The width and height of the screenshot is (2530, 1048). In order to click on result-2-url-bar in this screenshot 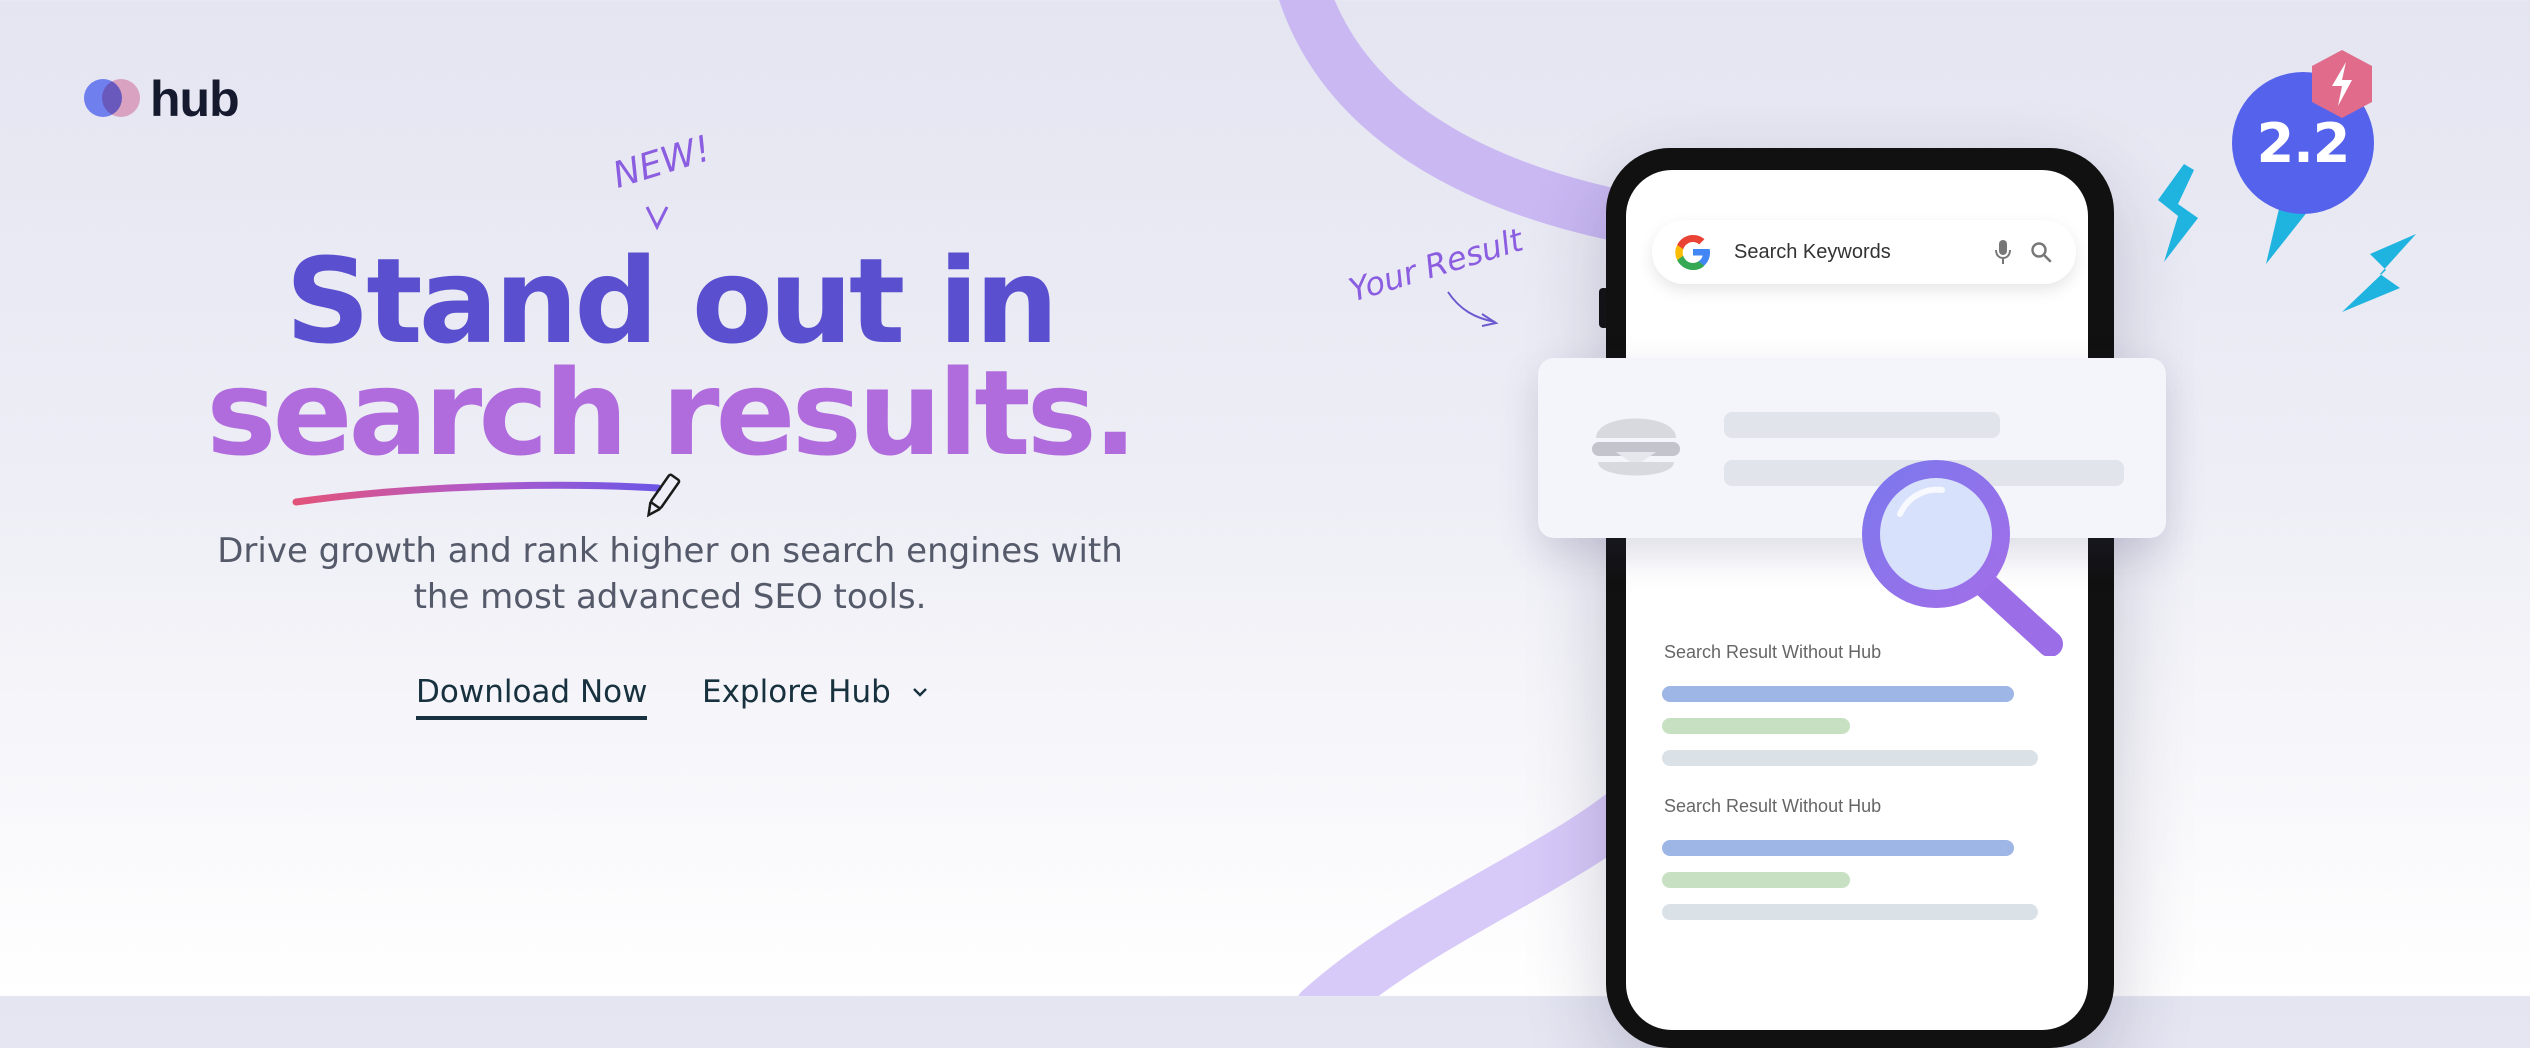, I will do `click(1756, 880)`.